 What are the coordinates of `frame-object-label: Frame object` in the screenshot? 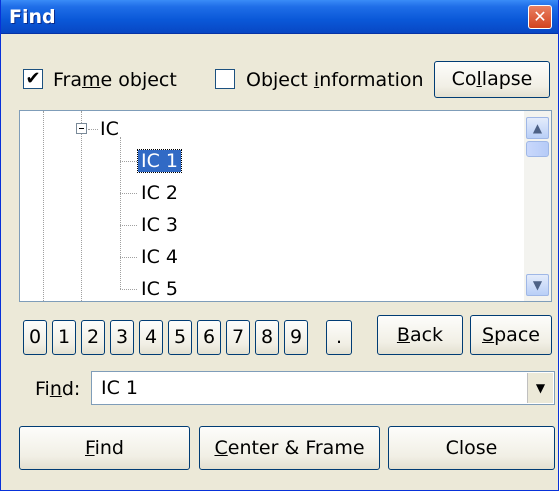 It's located at (115, 80).